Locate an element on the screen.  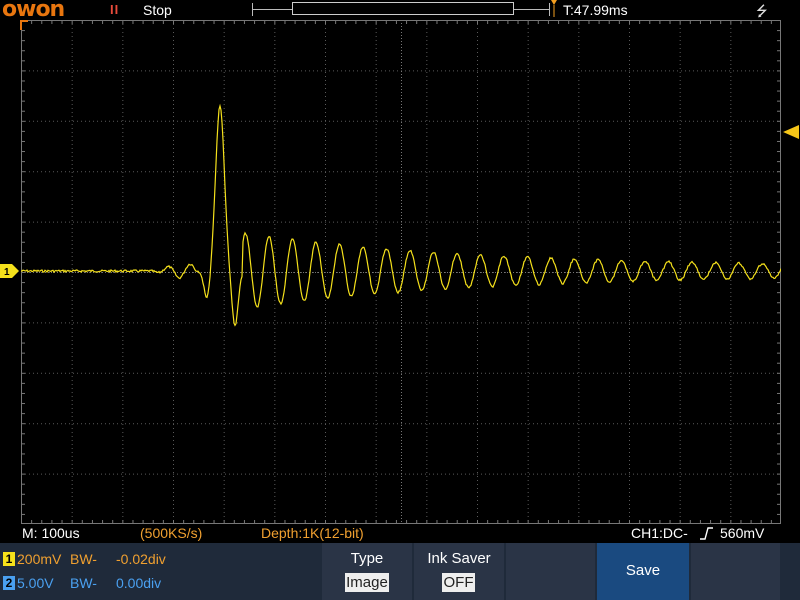
type-menu-button: Type Image is located at coordinates (367, 571).